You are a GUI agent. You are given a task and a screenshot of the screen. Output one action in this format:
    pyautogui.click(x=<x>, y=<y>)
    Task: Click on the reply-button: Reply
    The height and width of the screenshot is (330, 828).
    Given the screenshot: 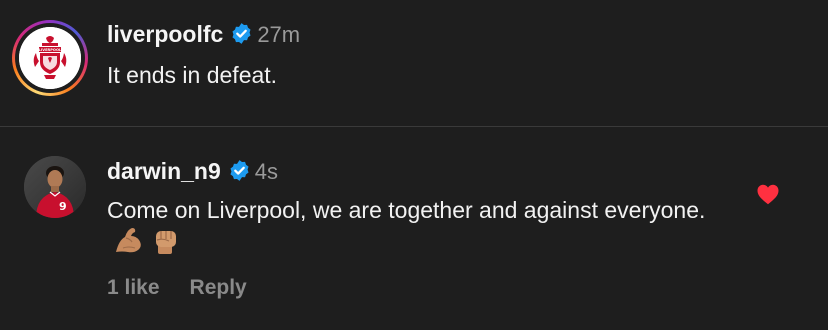 What is the action you would take?
    pyautogui.click(x=218, y=287)
    